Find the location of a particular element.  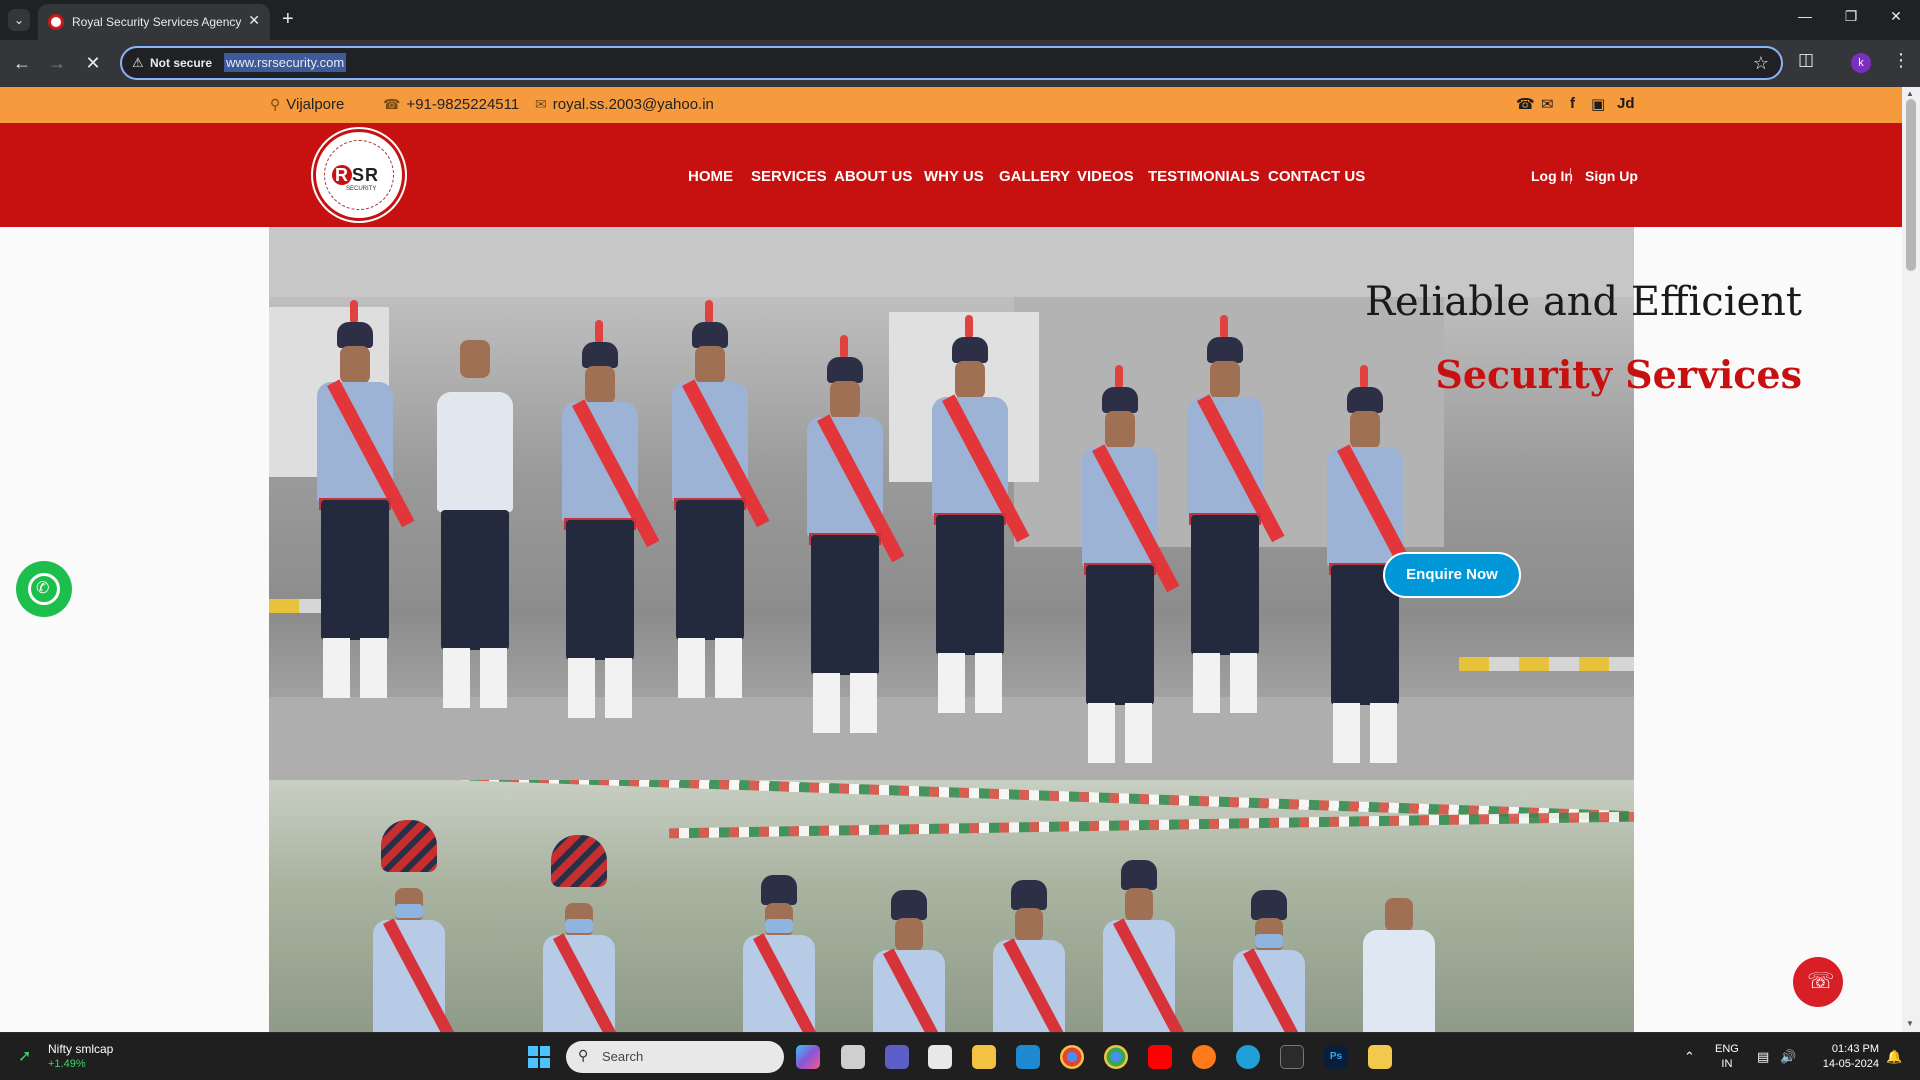

nav-gallery: GALLERY is located at coordinates (1034, 176).